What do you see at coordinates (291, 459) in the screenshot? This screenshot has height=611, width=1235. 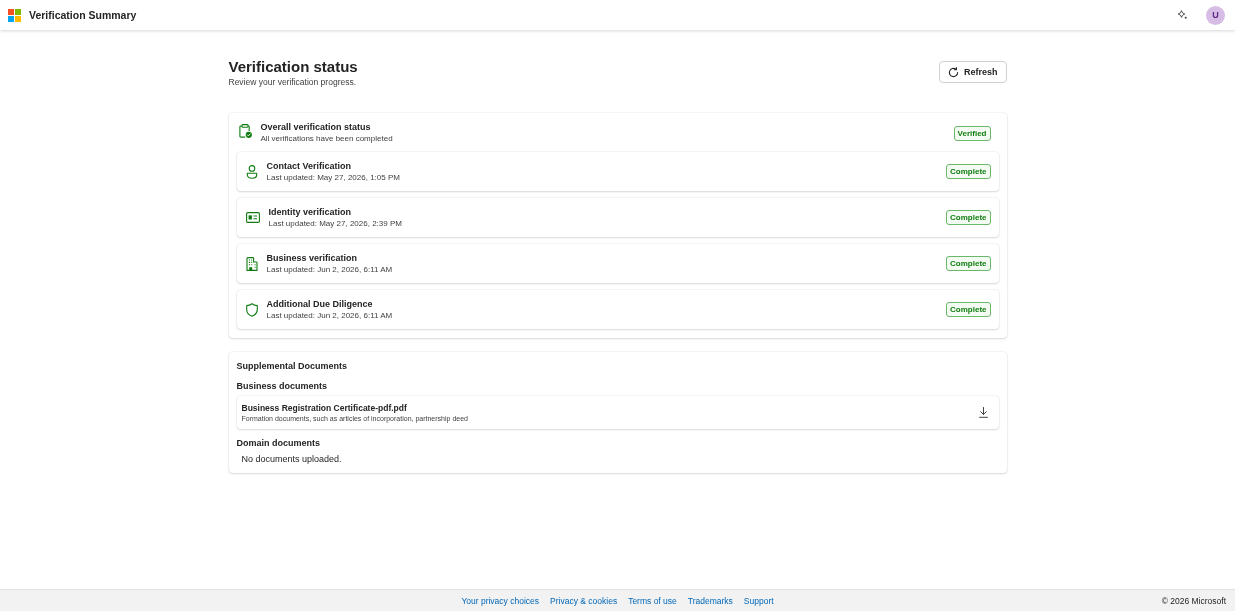 I see `empty-text: No documents uploaded.` at bounding box center [291, 459].